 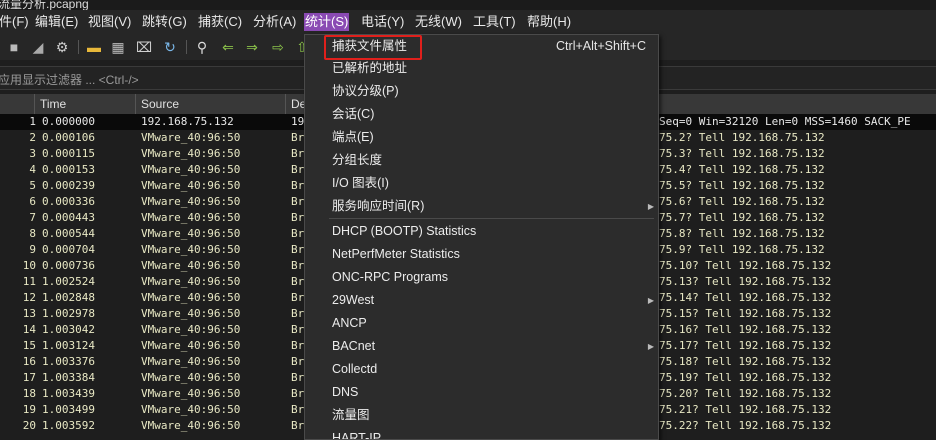 I want to click on menu-item-label: 协议分级(P), so click(x=365, y=91).